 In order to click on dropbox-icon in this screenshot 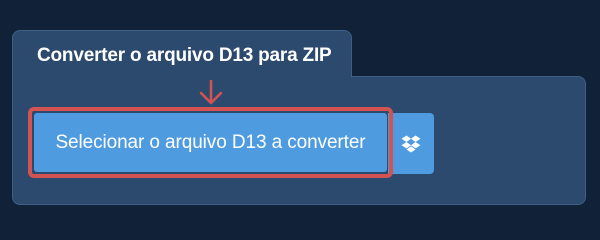, I will do `click(411, 143)`.